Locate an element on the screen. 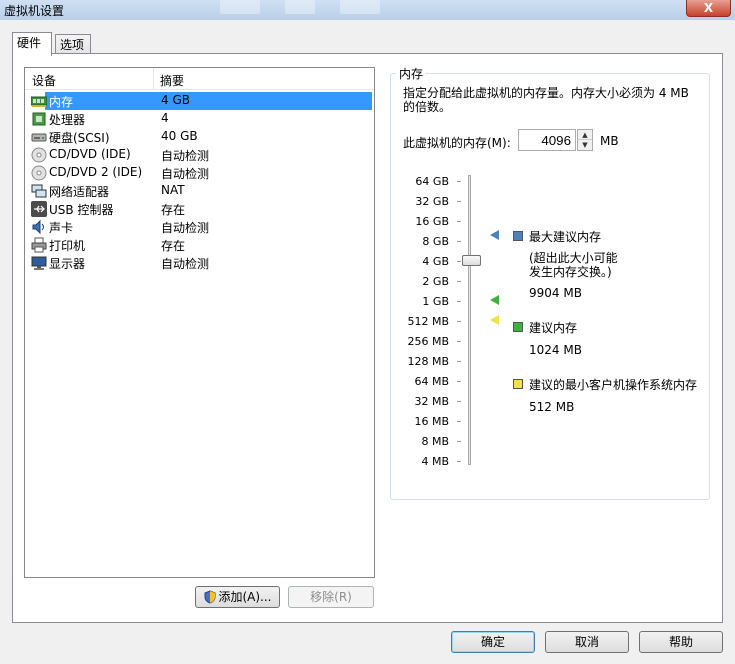  device-name: 声卡 is located at coordinates (61, 228).